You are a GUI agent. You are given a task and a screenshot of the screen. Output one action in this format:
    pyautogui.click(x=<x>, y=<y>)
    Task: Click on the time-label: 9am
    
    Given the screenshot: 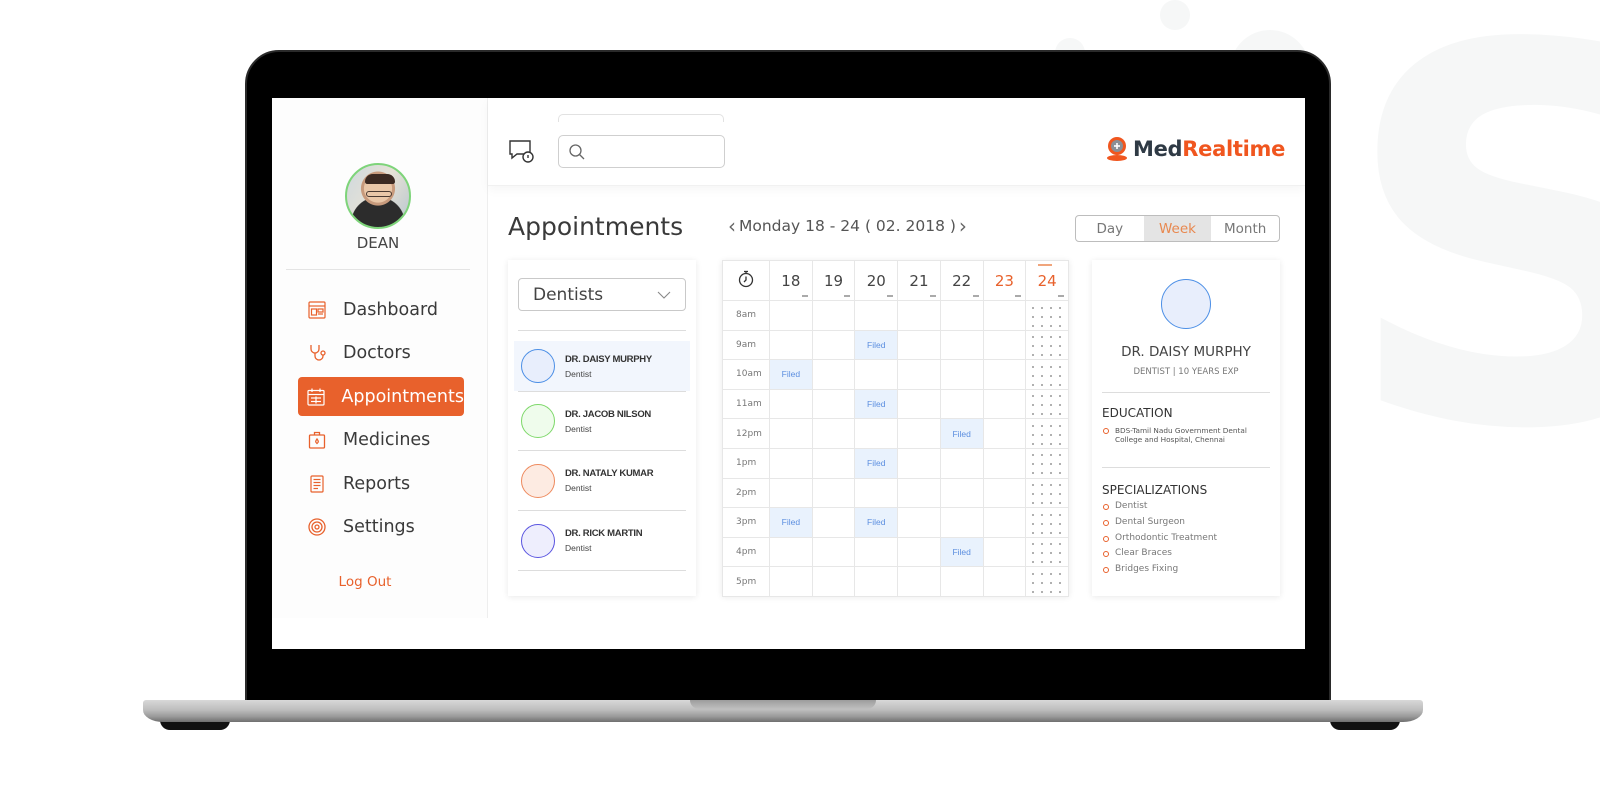 What is the action you would take?
    pyautogui.click(x=746, y=345)
    